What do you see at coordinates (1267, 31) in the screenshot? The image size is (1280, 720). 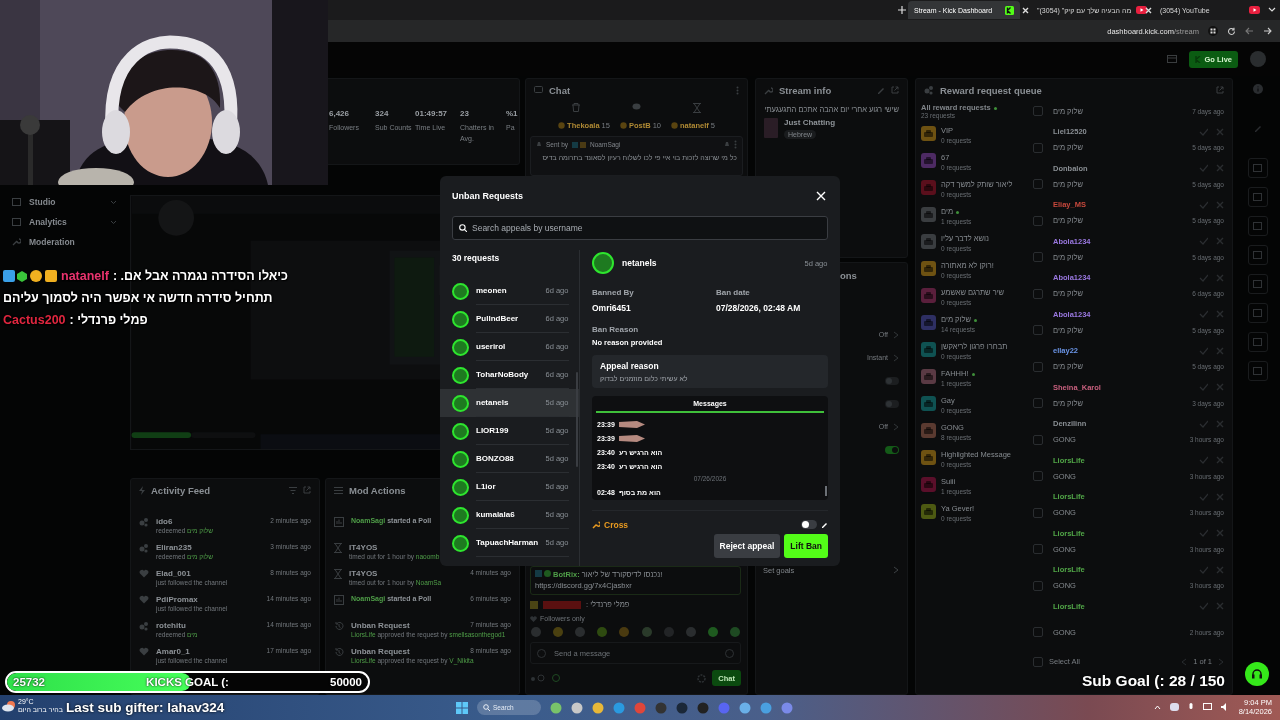 I see `forward-icon` at bounding box center [1267, 31].